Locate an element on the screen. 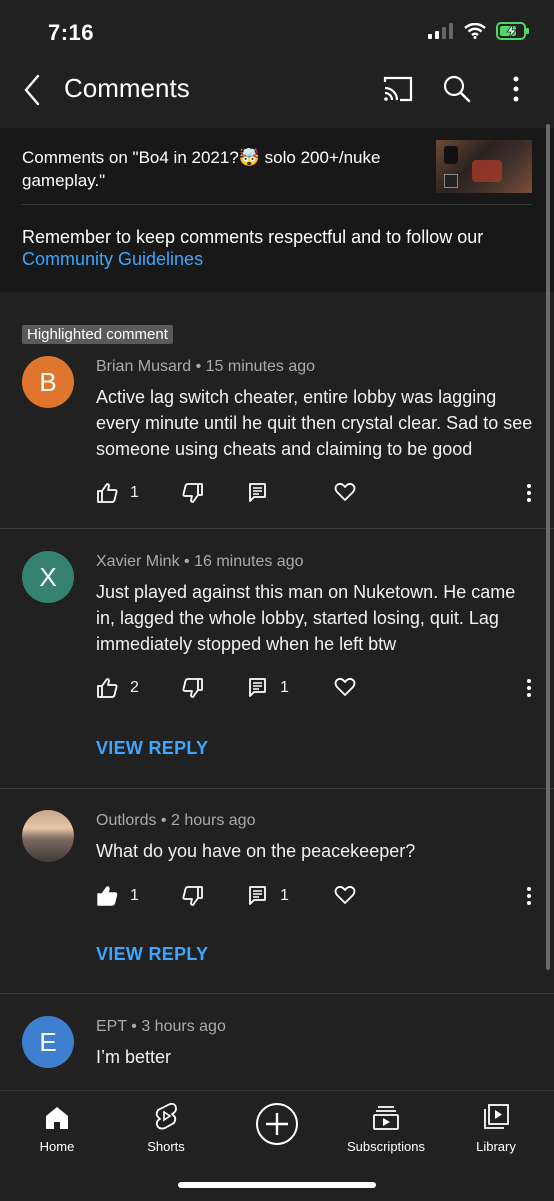  comment-meta: Xavier Mink • 16 minutes ago is located at coordinates (200, 561).